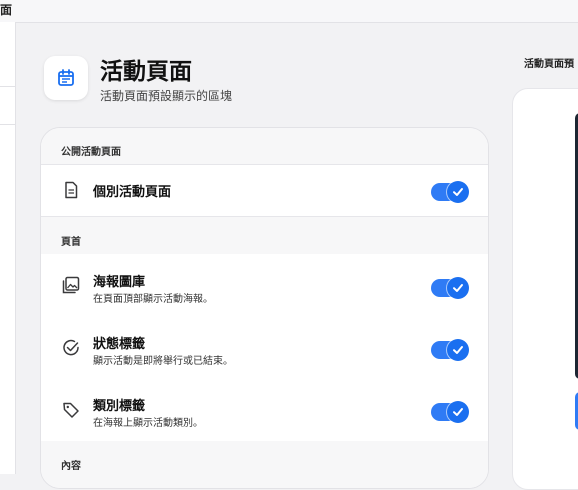 The image size is (578, 490). I want to click on row-description: 在海報上顯示活動類別。, so click(148, 423).